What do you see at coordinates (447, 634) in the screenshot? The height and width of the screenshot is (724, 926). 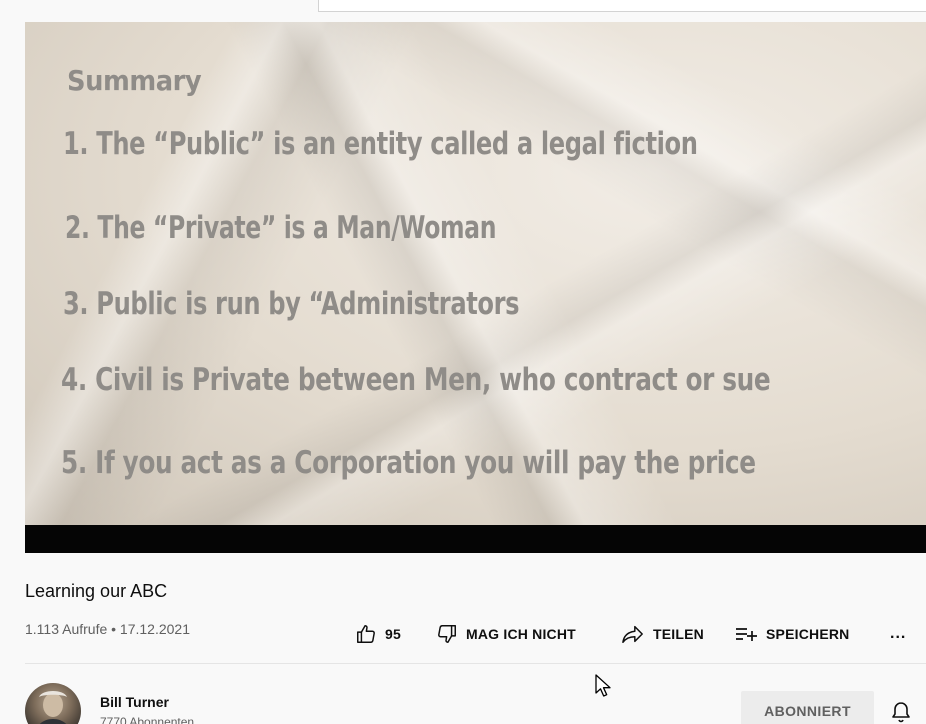 I see `thumbs-down-icon` at bounding box center [447, 634].